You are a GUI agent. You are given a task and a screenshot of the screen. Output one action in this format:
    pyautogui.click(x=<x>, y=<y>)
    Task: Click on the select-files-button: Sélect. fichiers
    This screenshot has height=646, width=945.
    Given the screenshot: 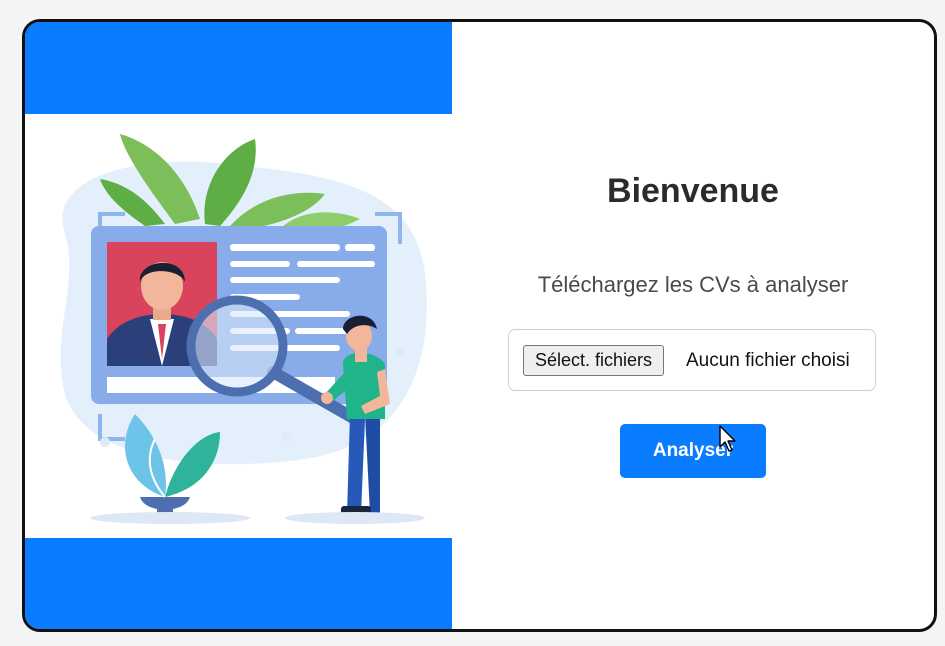 What is the action you would take?
    pyautogui.click(x=594, y=360)
    